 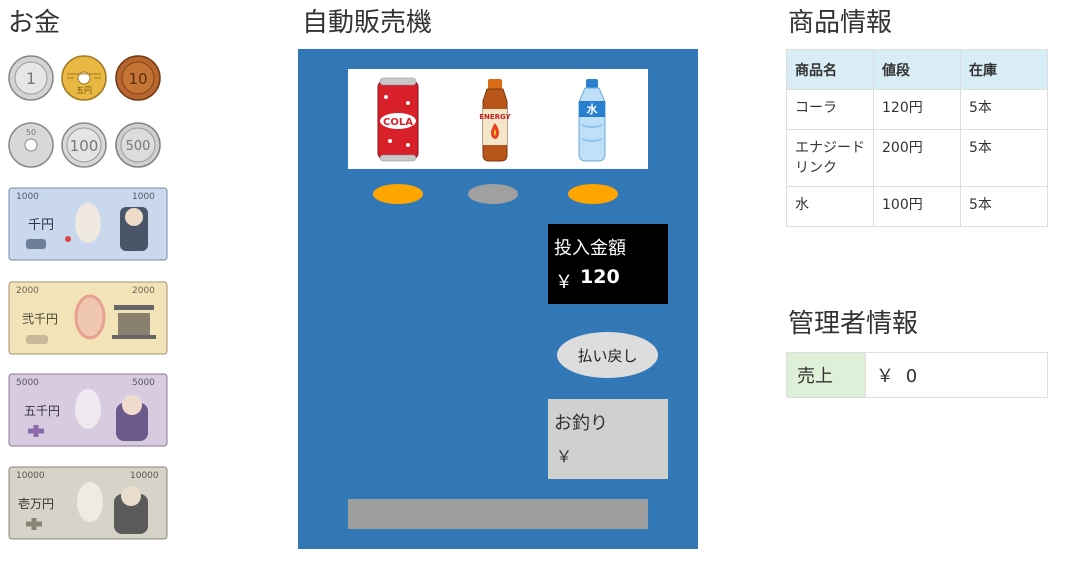 What do you see at coordinates (493, 194) in the screenshot?
I see `select-button-energy-drink` at bounding box center [493, 194].